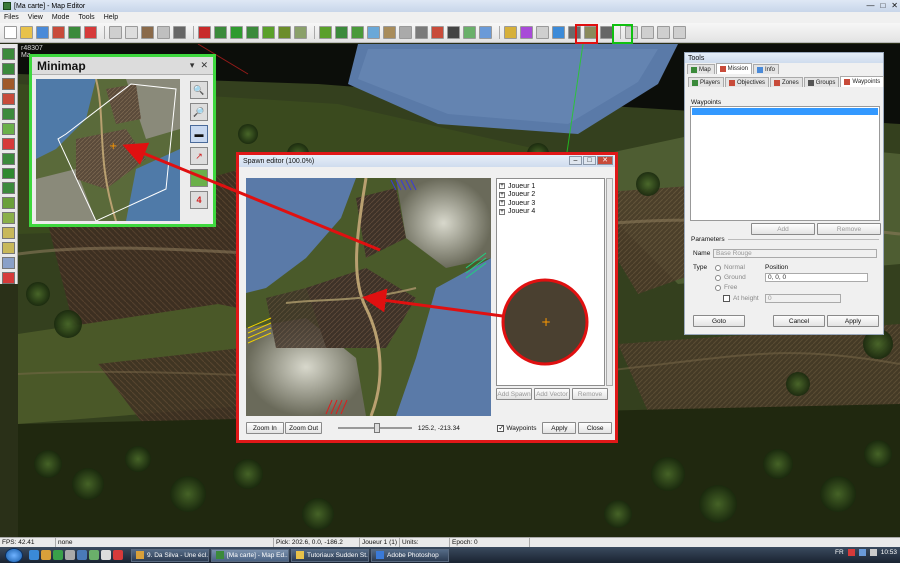 The width and height of the screenshot is (900, 563). What do you see at coordinates (734, 68) in the screenshot?
I see `tab-mission: Mission` at bounding box center [734, 68].